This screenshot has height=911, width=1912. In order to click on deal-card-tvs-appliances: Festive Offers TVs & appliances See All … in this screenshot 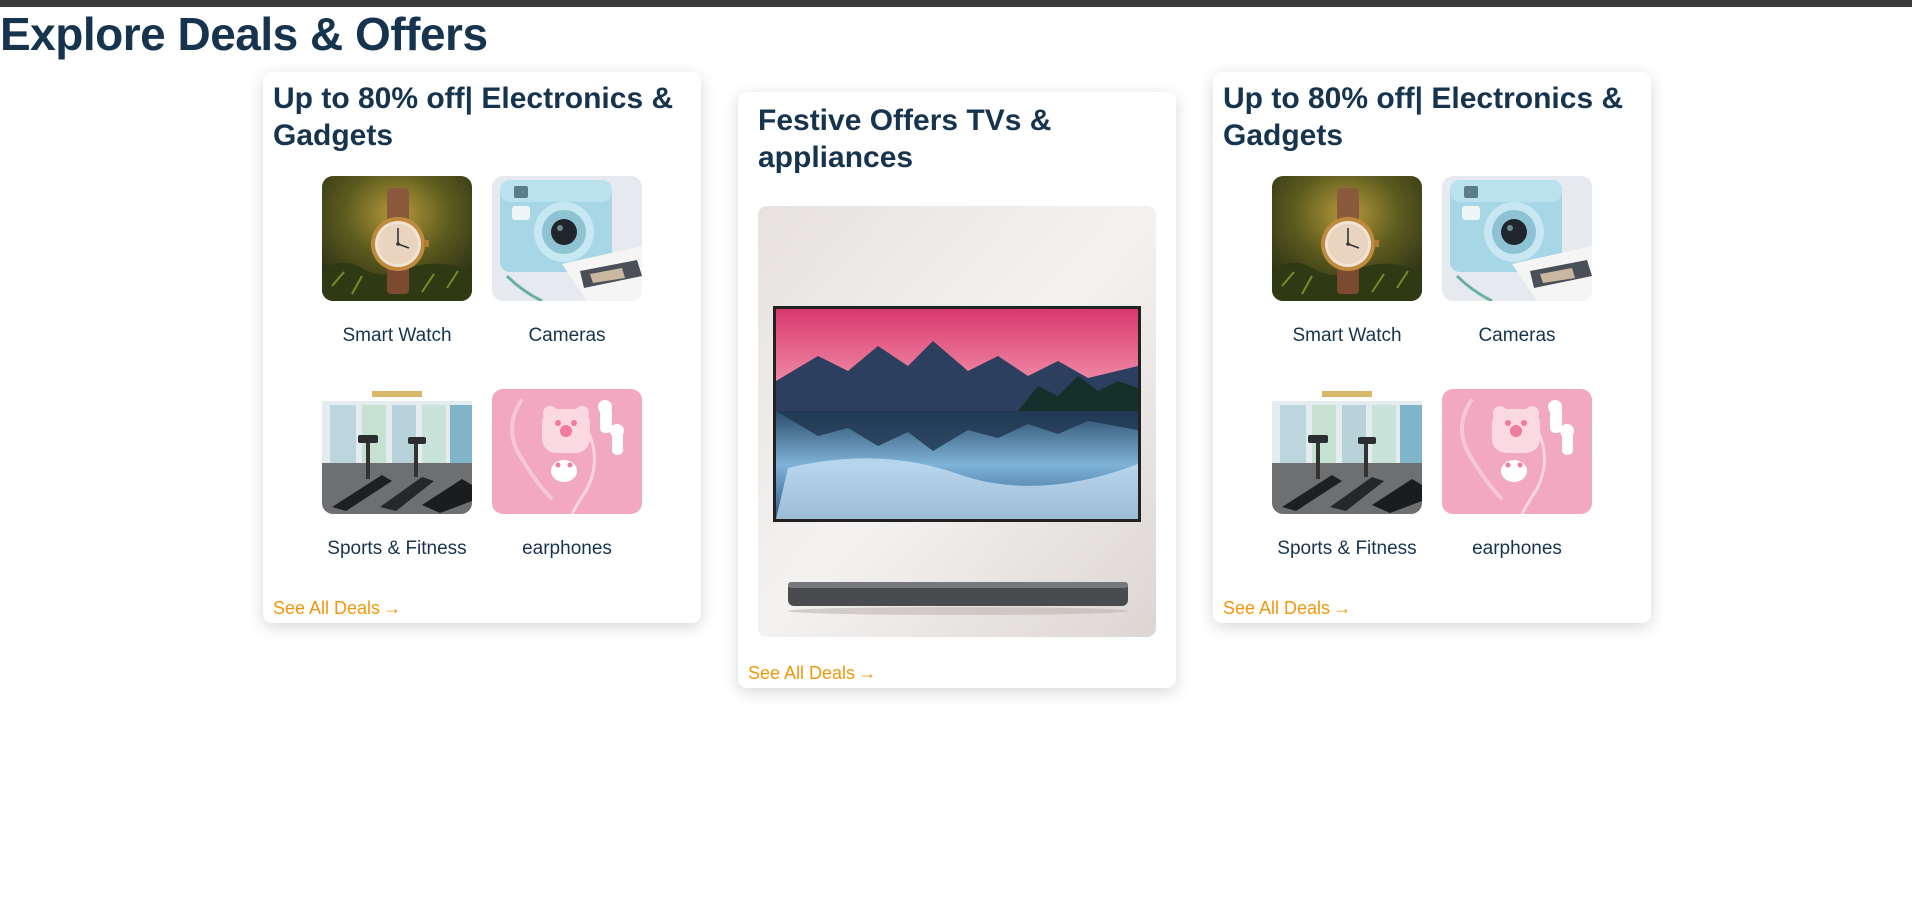, I will do `click(957, 390)`.